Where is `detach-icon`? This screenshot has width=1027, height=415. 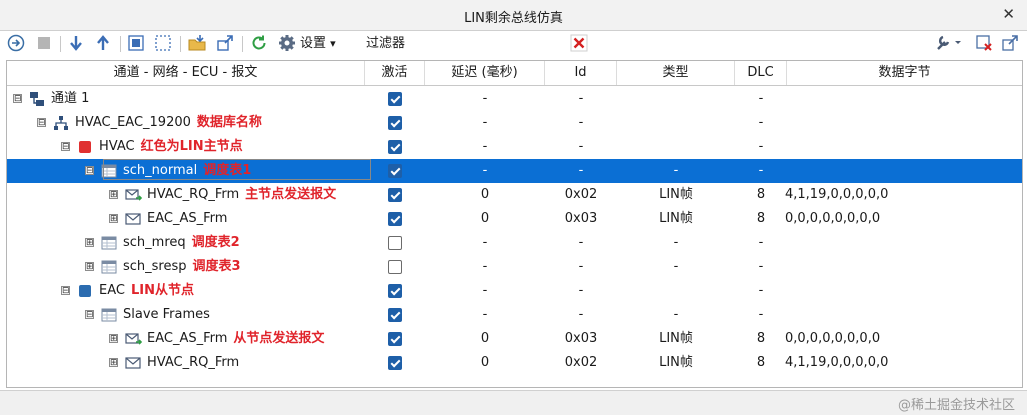
detach-icon is located at coordinates (1010, 44).